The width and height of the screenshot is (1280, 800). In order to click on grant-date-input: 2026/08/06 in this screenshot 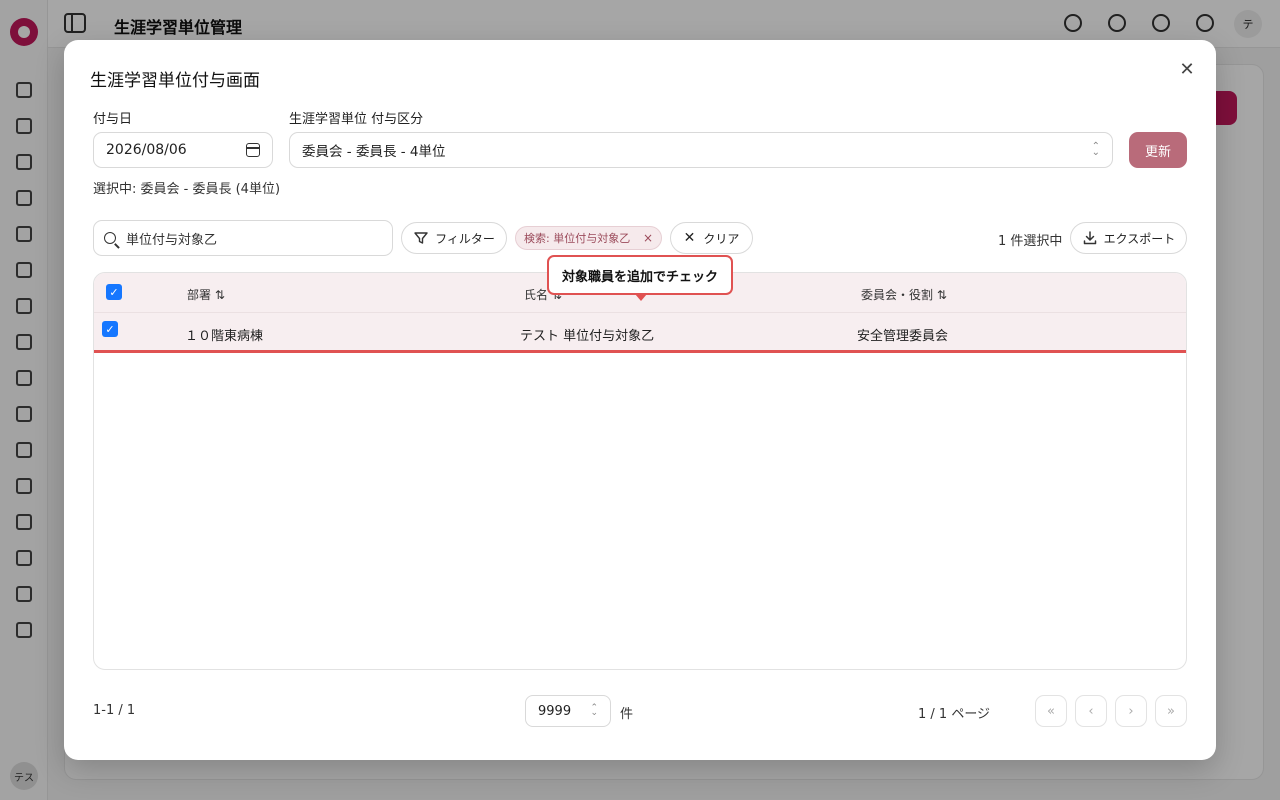, I will do `click(183, 150)`.